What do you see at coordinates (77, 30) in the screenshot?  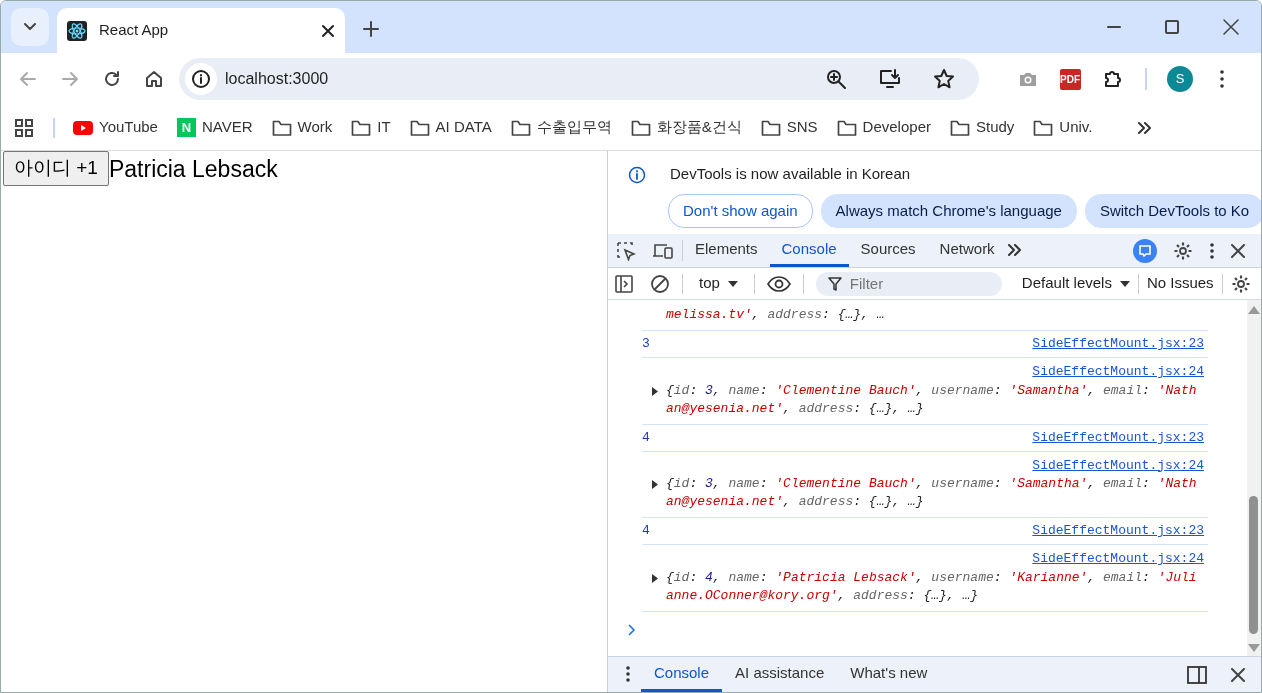 I see `atom-icon` at bounding box center [77, 30].